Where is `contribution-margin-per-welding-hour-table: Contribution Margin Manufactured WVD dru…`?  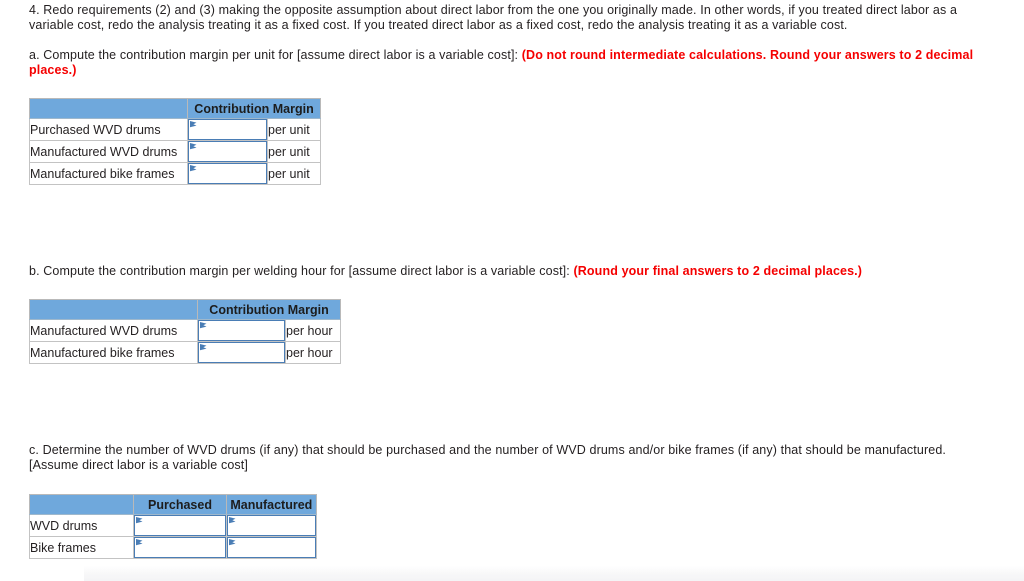 contribution-margin-per-welding-hour-table: Contribution Margin Manufactured WVD dru… is located at coordinates (185, 331).